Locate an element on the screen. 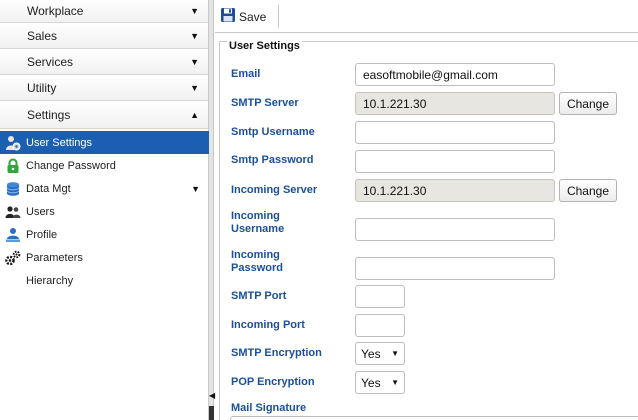  email-label: Email is located at coordinates (246, 74).